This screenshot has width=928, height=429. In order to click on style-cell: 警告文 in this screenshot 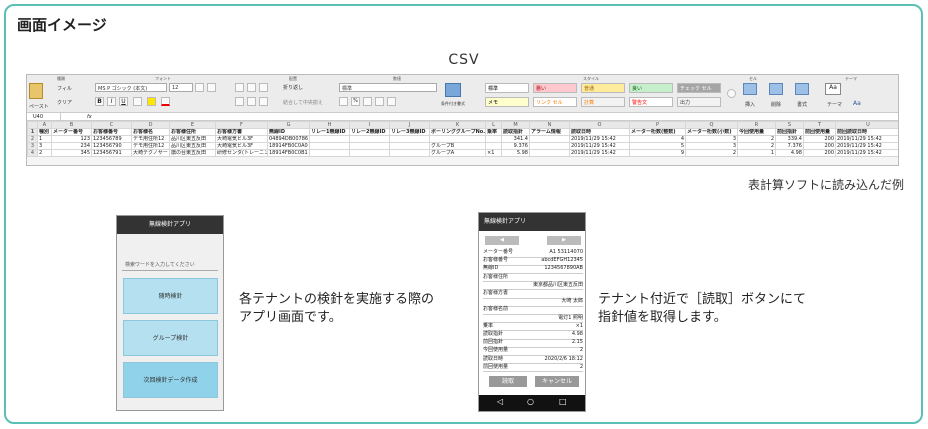, I will do `click(651, 102)`.